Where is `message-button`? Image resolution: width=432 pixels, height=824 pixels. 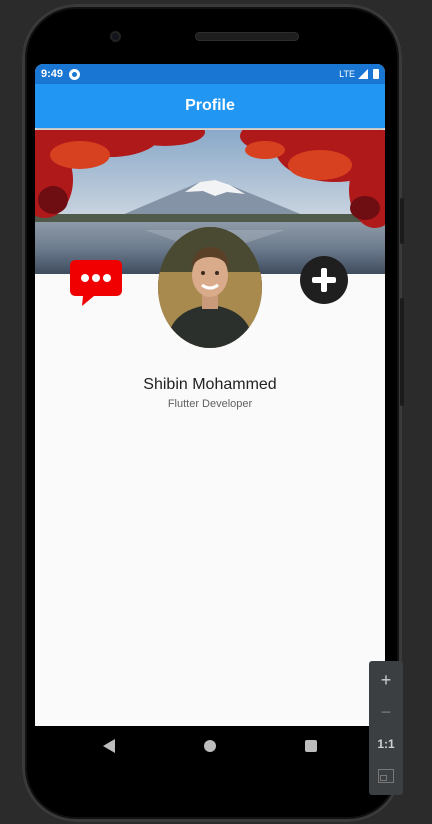 message-button is located at coordinates (96, 284).